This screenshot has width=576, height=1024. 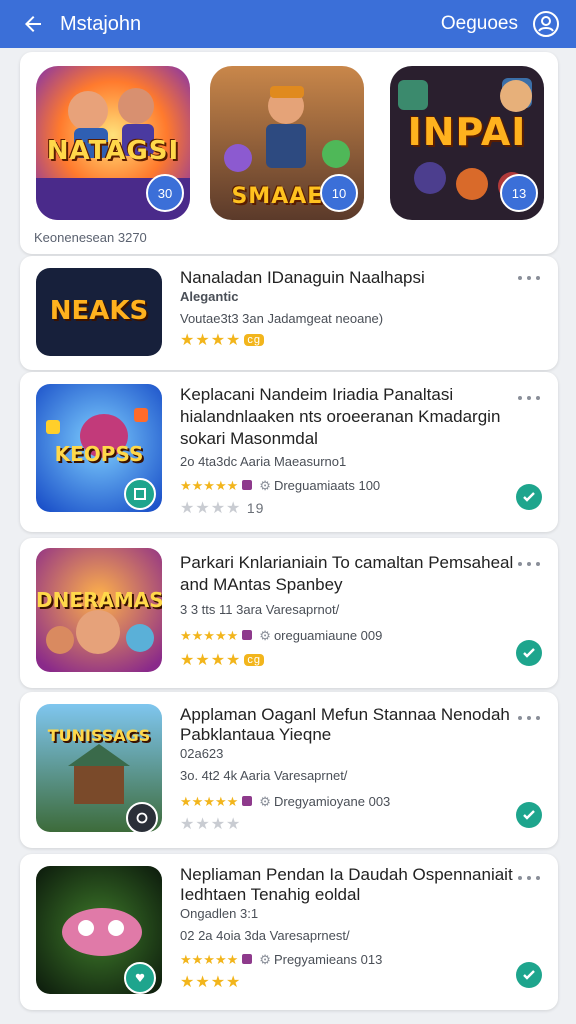 I want to click on profile-icon, so click(x=546, y=24).